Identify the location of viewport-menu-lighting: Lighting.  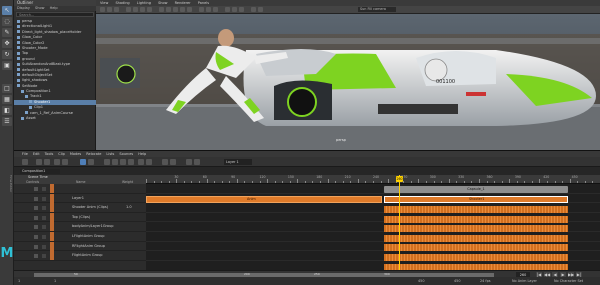
(144, 3).